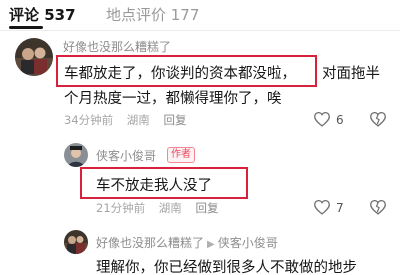 The image size is (400, 275). I want to click on comment-text: 对面拖半, so click(351, 74).